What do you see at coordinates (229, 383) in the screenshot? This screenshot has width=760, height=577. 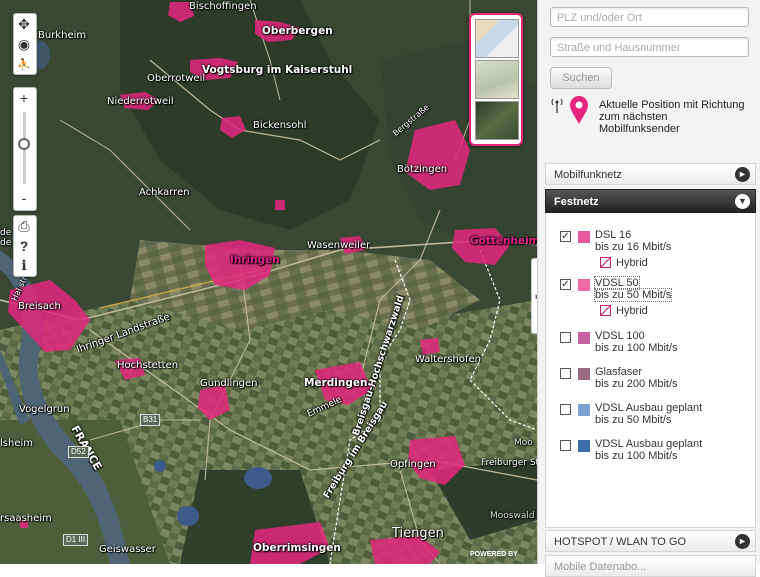 I see `map-label-gundlingen: Gündlingen` at bounding box center [229, 383].